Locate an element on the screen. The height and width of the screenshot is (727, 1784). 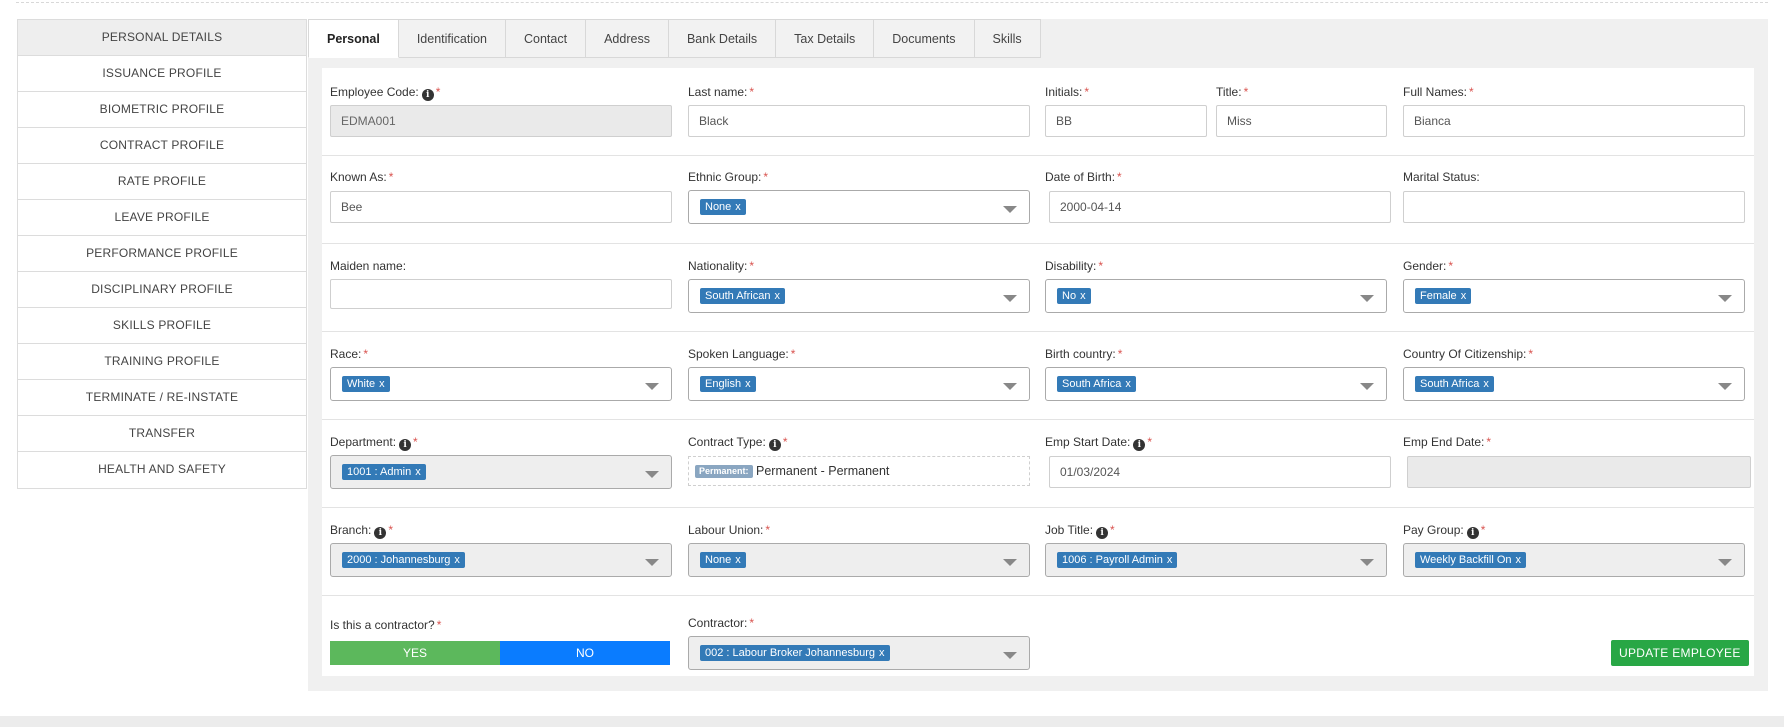
sidebar-item-health-and-safety: HEALTH AND SAFETY is located at coordinates (162, 470).